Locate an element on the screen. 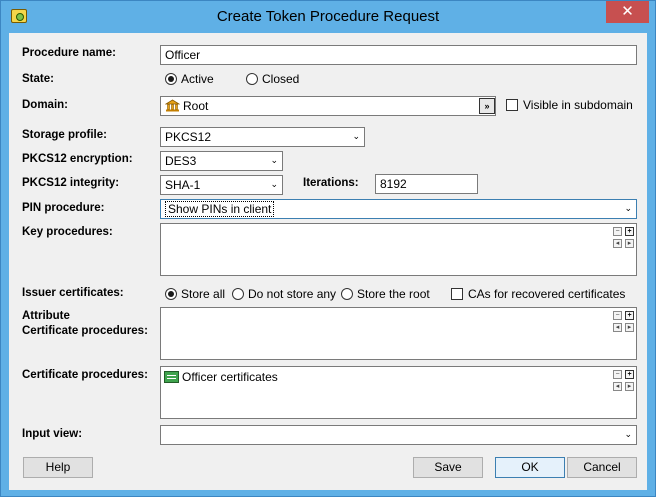  input-view-label: Input view: is located at coordinates (52, 434).